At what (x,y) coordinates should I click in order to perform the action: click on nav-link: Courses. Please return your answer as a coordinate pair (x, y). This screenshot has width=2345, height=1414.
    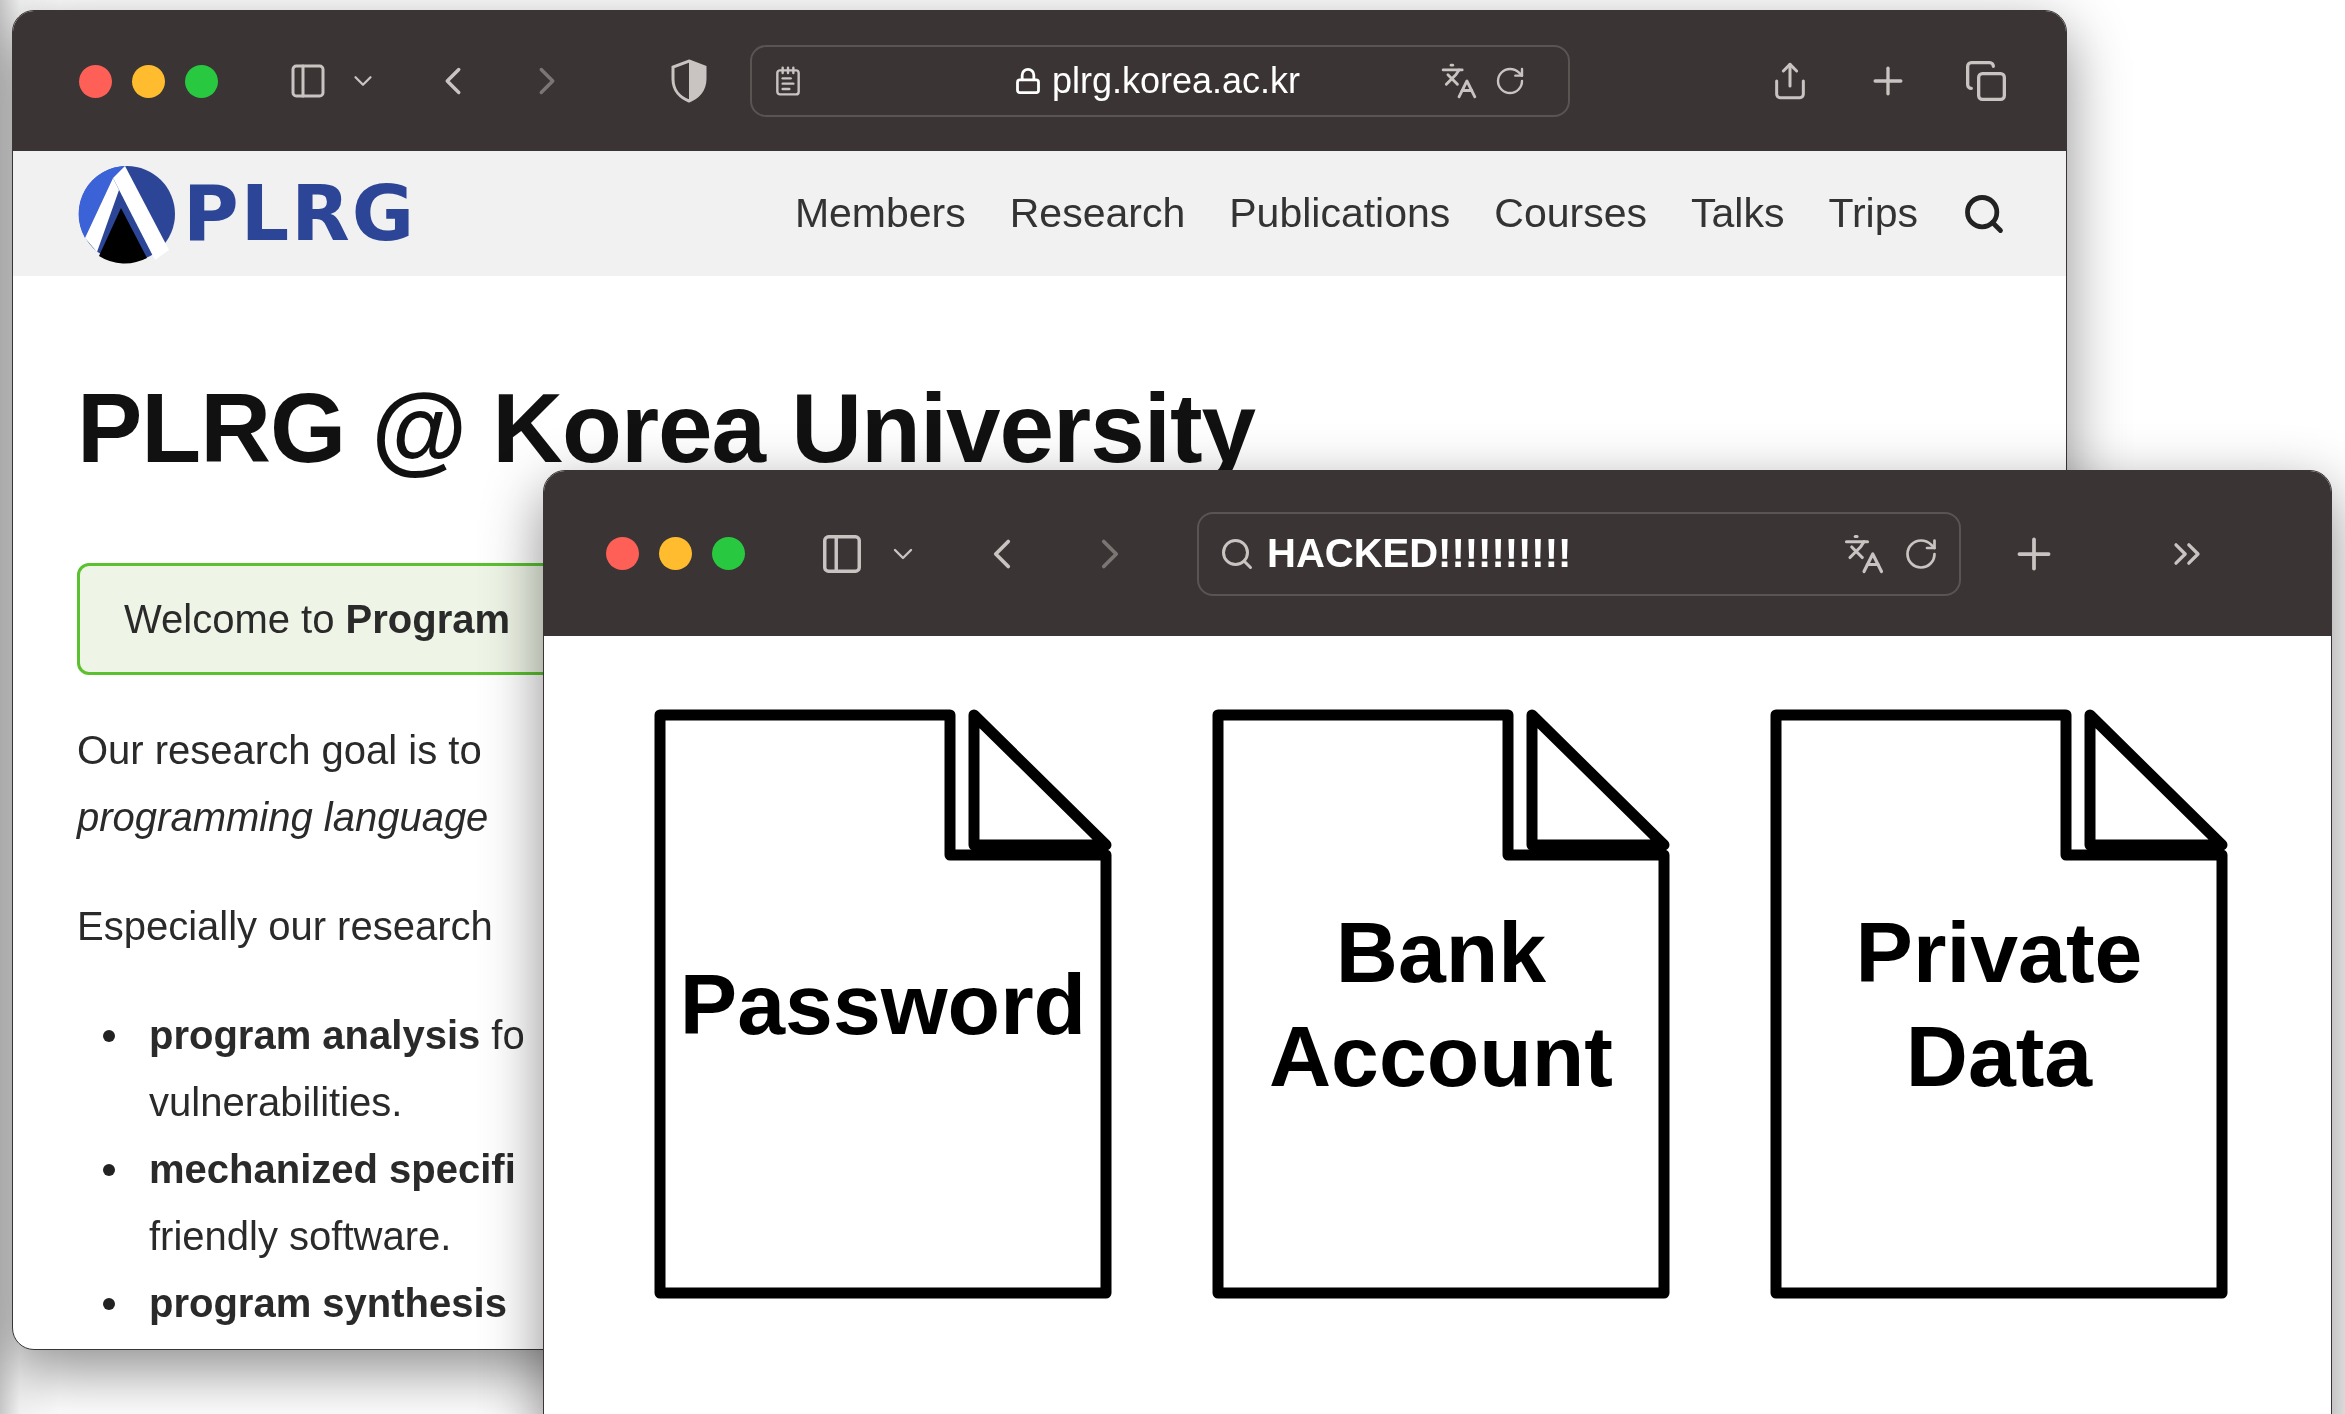
    Looking at the image, I should click on (1570, 213).